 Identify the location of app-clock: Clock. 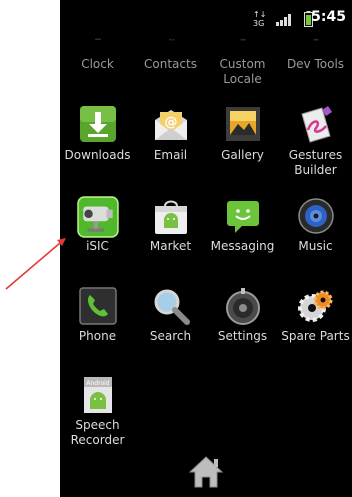
(97, 60).